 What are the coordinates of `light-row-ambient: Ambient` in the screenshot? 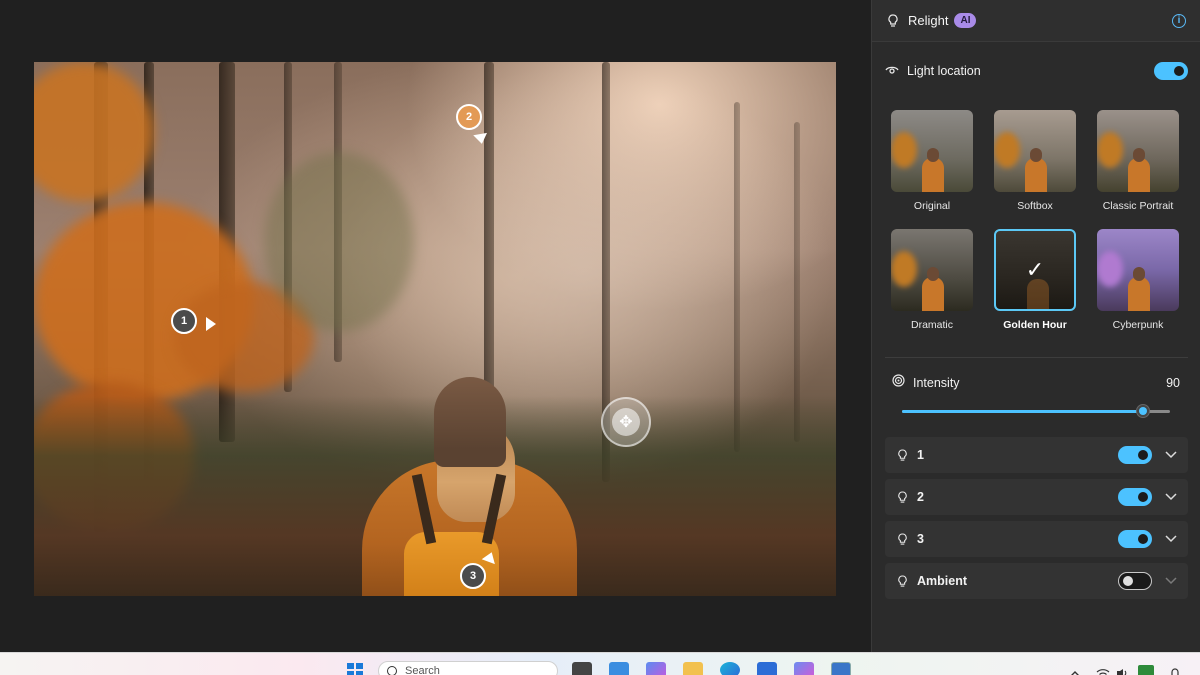 It's located at (1036, 581).